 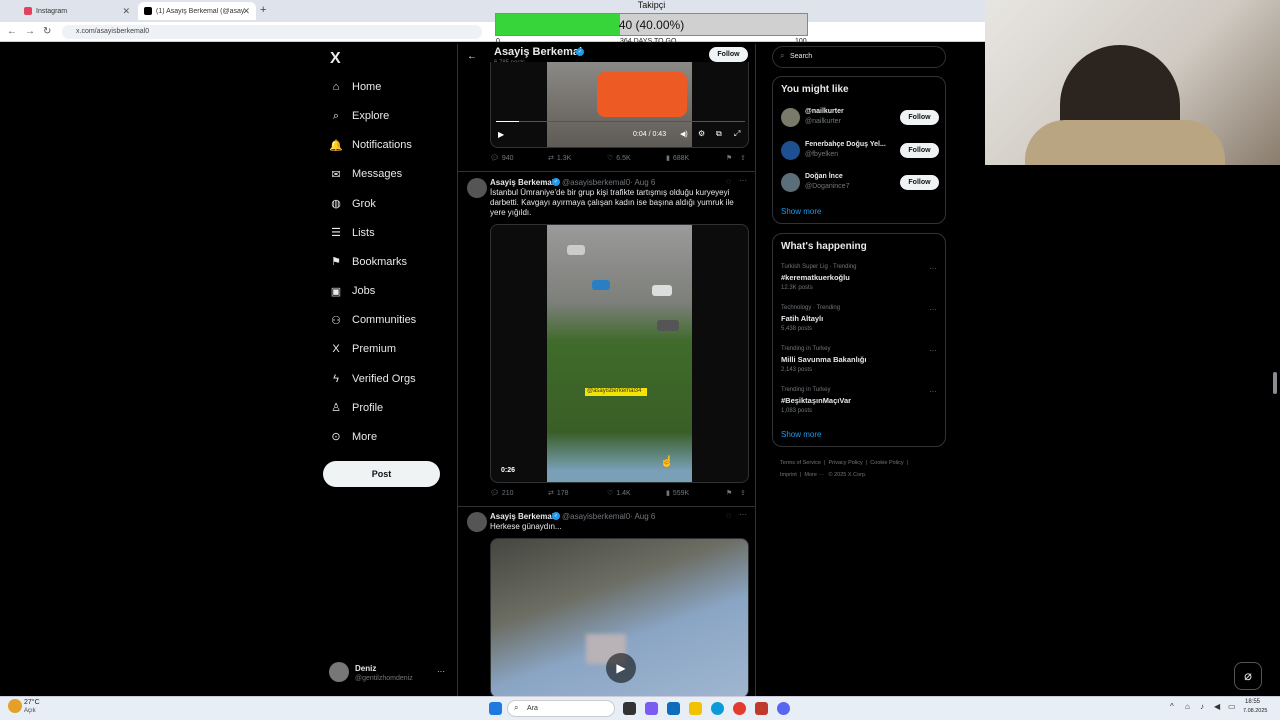 I want to click on tab-instagram: Instagram ✕, so click(x=77, y=11).